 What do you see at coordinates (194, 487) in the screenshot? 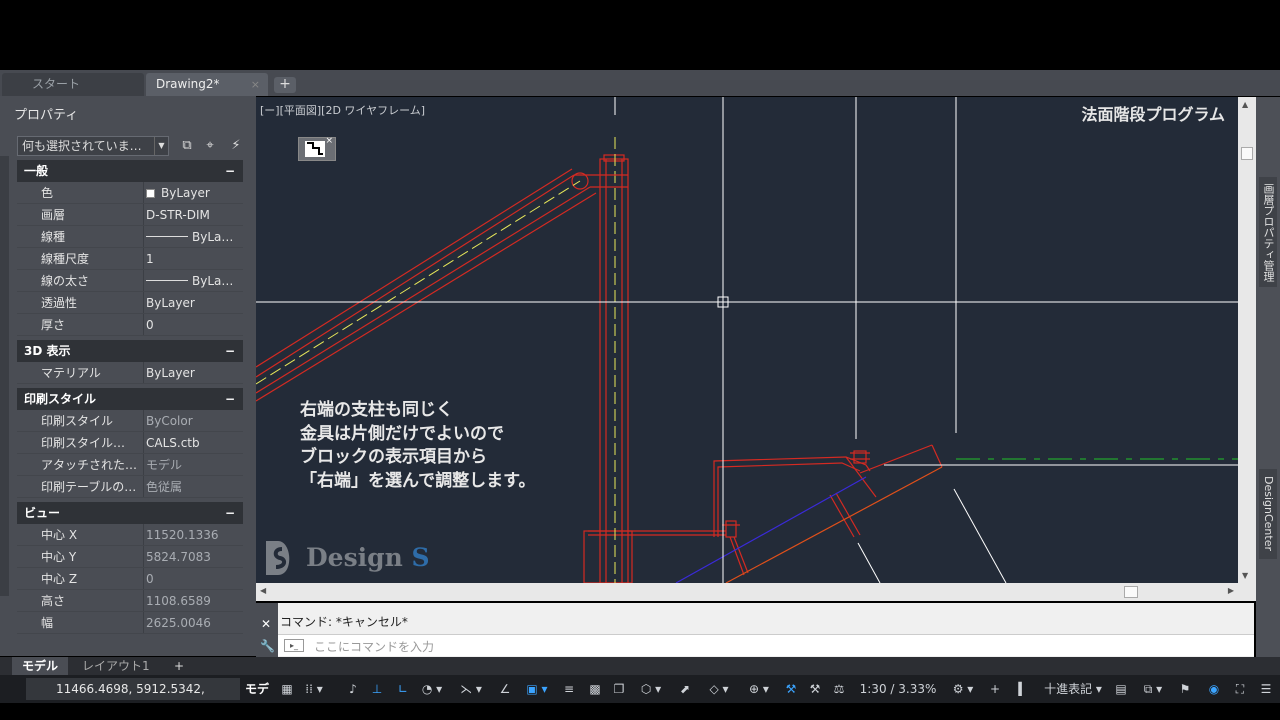
I see `property-value: 色従属` at bounding box center [194, 487].